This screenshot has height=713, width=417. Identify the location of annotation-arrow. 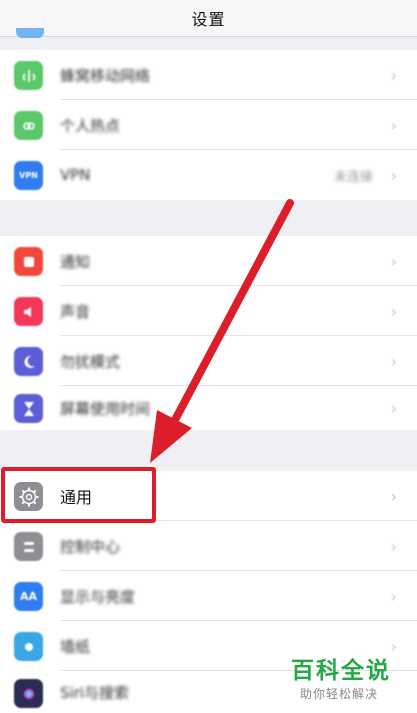
(222, 331).